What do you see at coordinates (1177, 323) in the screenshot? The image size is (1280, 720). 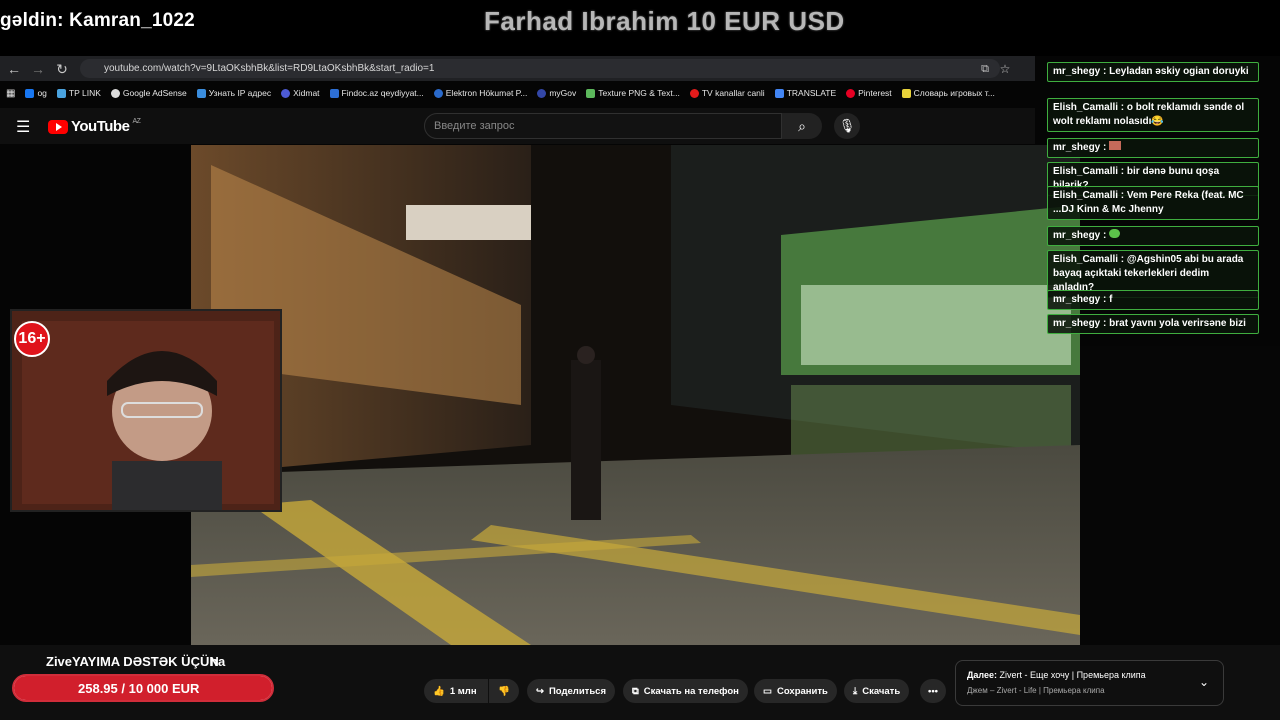 I see `chat-text: brat yavnı yola verirsəne bizi` at bounding box center [1177, 323].